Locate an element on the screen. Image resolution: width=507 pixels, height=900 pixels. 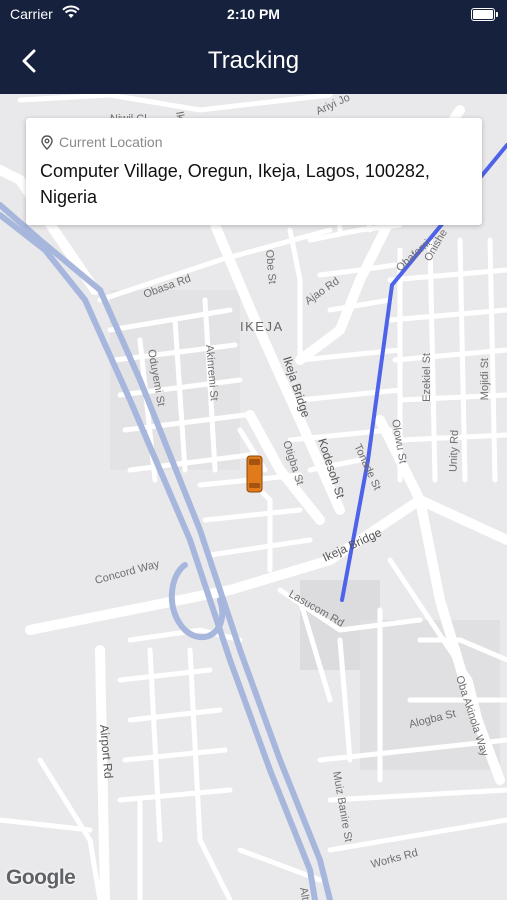
status-time: 2:10 PM is located at coordinates (253, 14).